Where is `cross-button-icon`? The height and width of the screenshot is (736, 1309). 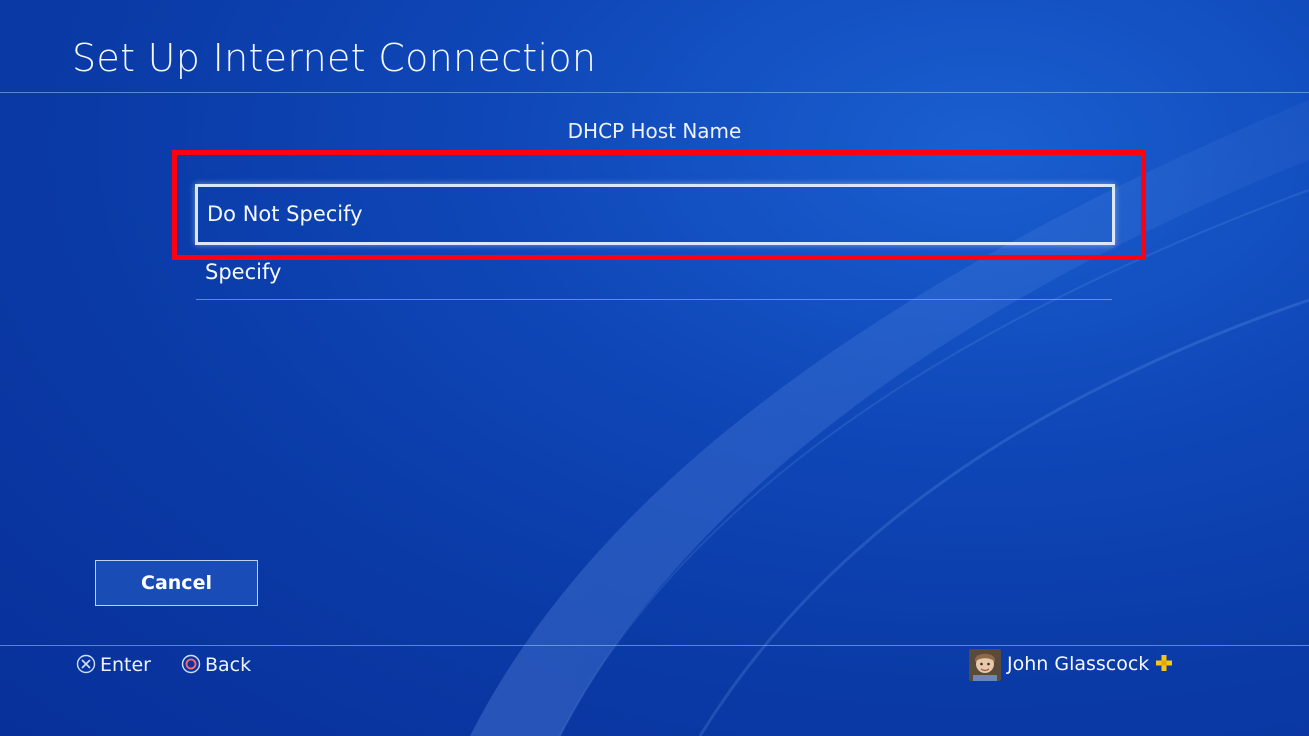 cross-button-icon is located at coordinates (86, 664).